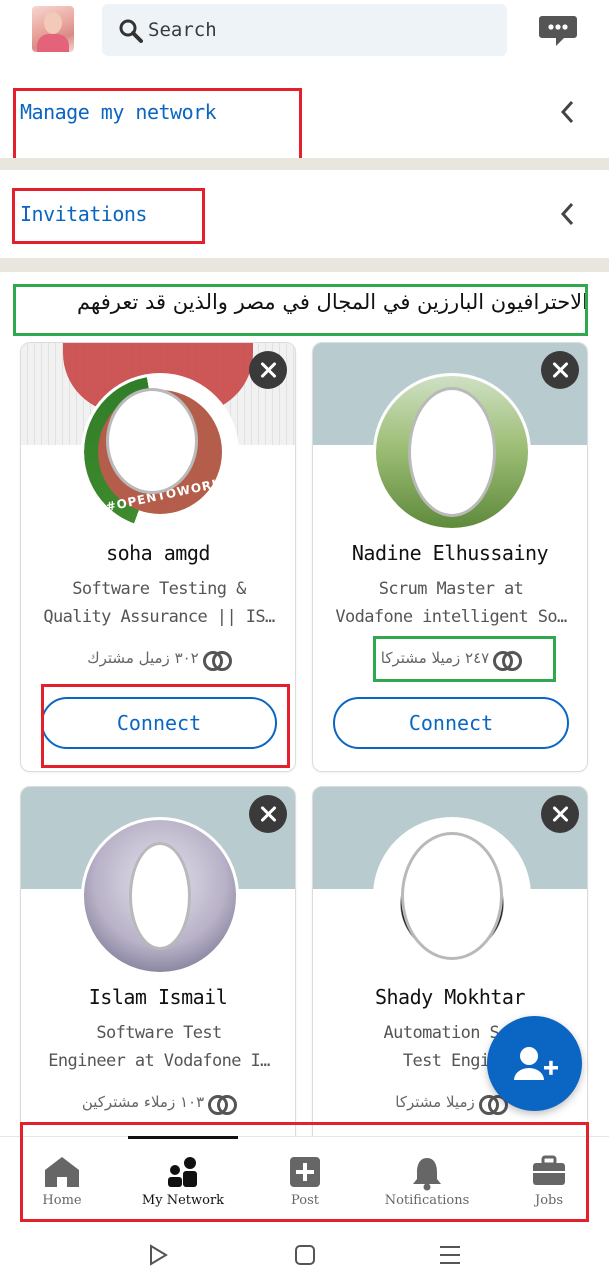 The image size is (609, 1280). Describe the element at coordinates (450, 997) in the screenshot. I see `card-name: Shady Mokhtar` at that location.